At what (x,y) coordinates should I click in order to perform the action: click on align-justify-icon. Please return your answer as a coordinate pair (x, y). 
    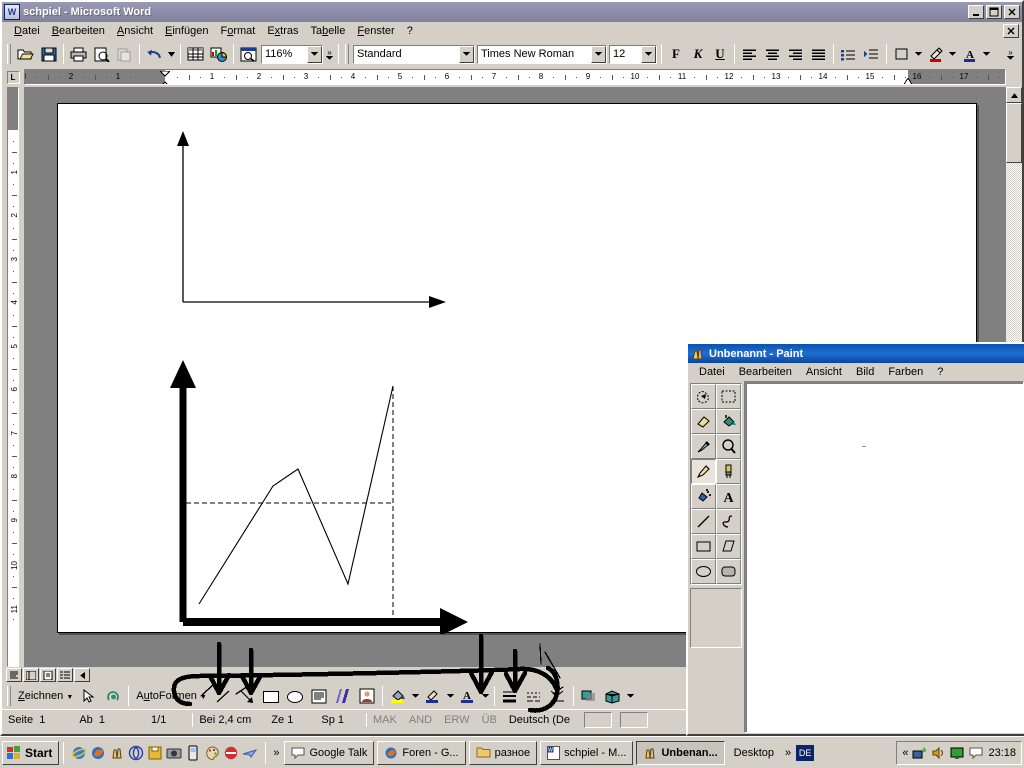
    Looking at the image, I should click on (818, 54).